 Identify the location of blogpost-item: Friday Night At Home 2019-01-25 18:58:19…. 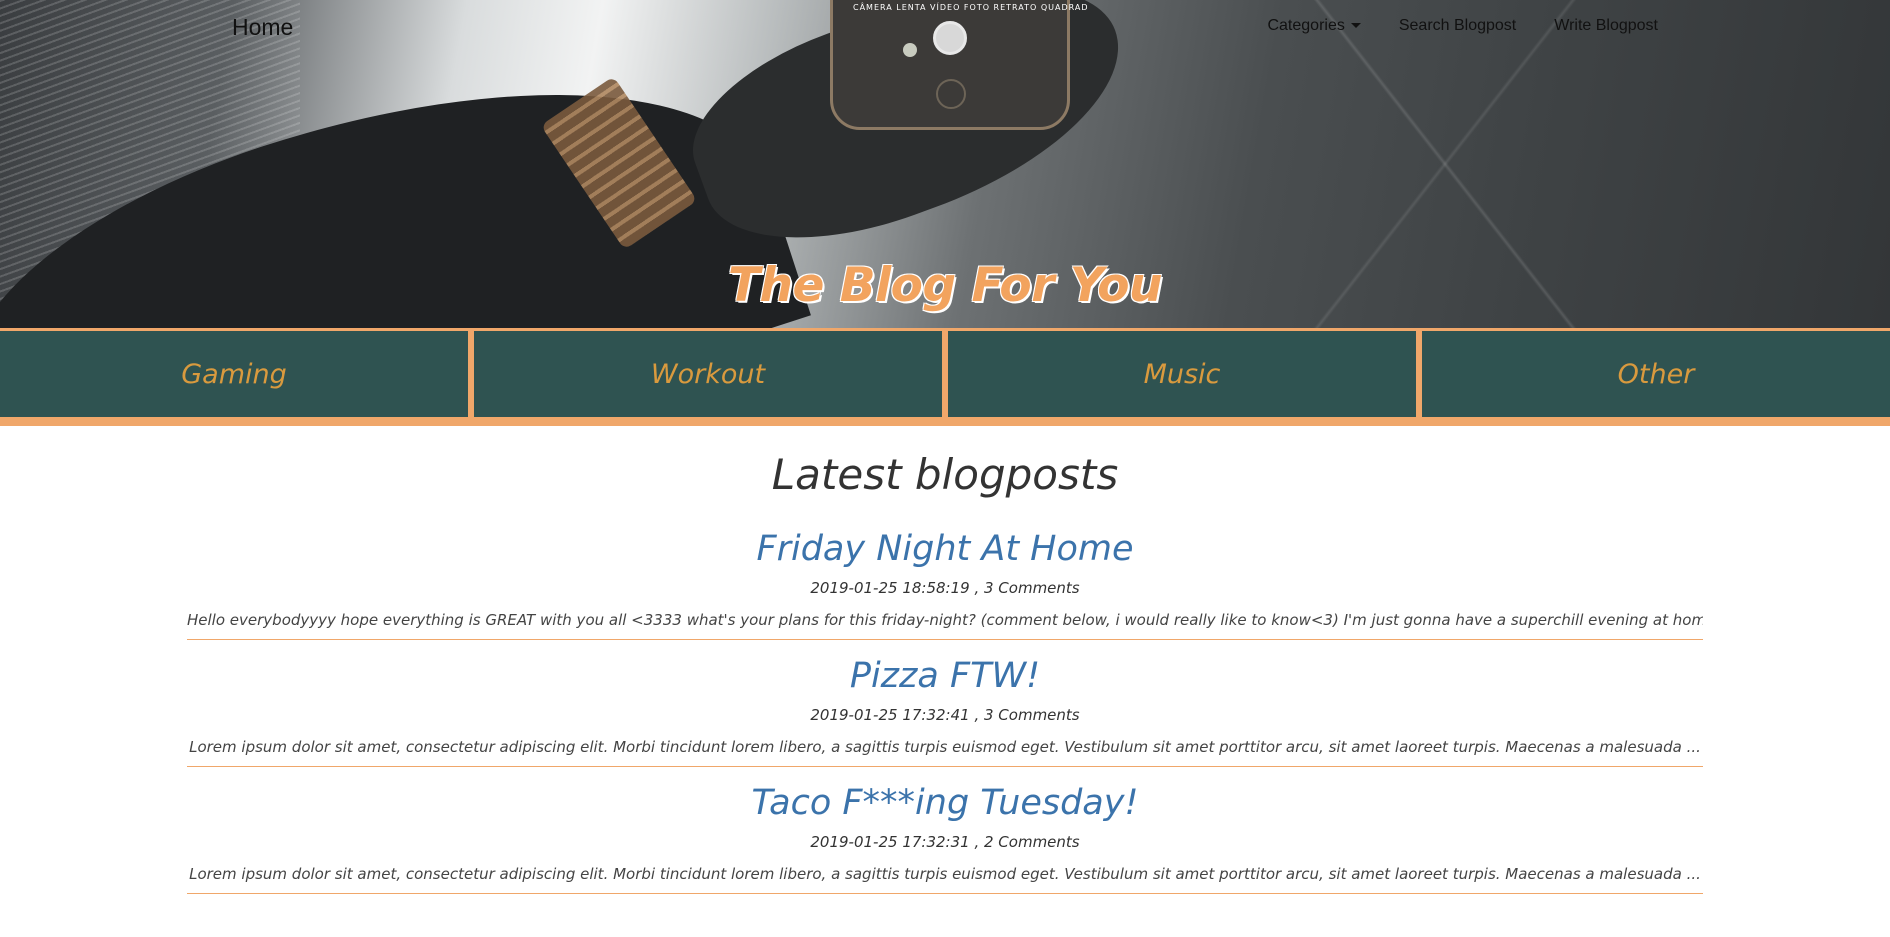
(945, 583).